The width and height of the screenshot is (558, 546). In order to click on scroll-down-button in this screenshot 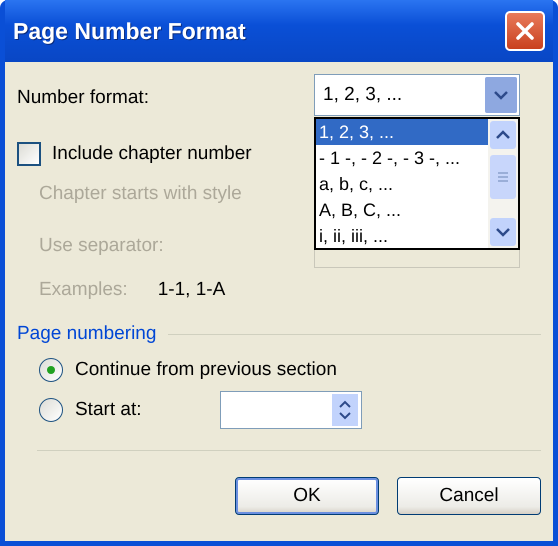, I will do `click(503, 232)`.